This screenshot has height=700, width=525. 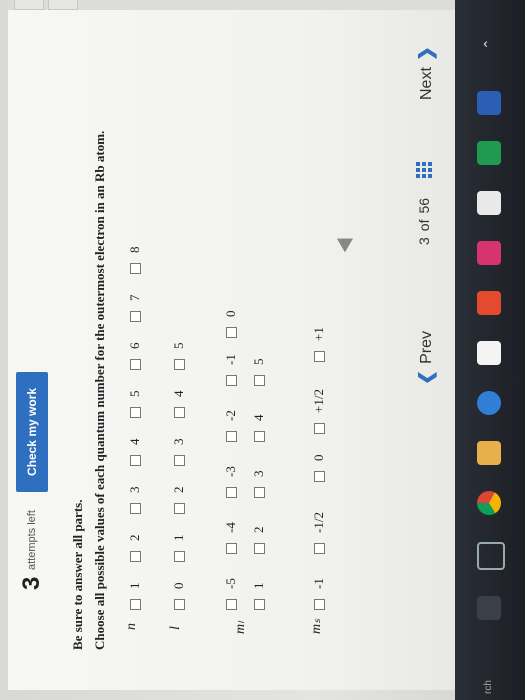 I want to click on excel-icon, so click(x=489, y=153).